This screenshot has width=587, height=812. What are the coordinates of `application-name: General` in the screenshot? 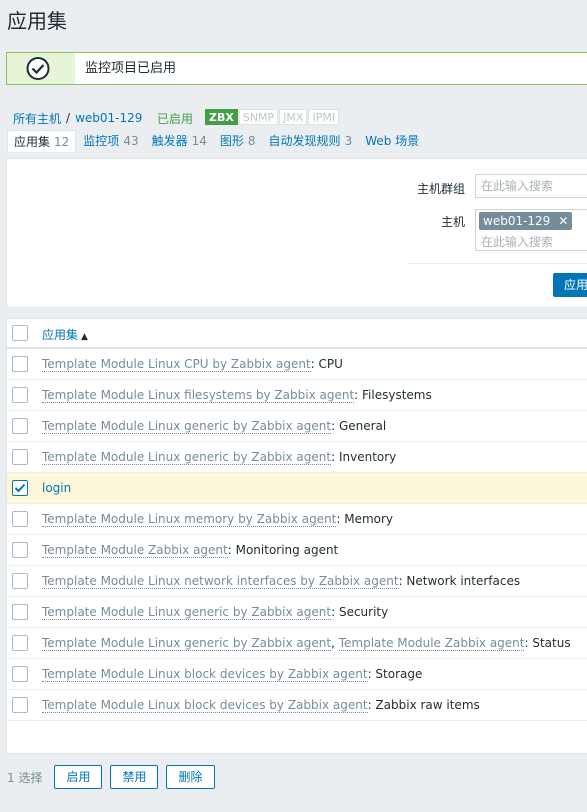 It's located at (362, 426).